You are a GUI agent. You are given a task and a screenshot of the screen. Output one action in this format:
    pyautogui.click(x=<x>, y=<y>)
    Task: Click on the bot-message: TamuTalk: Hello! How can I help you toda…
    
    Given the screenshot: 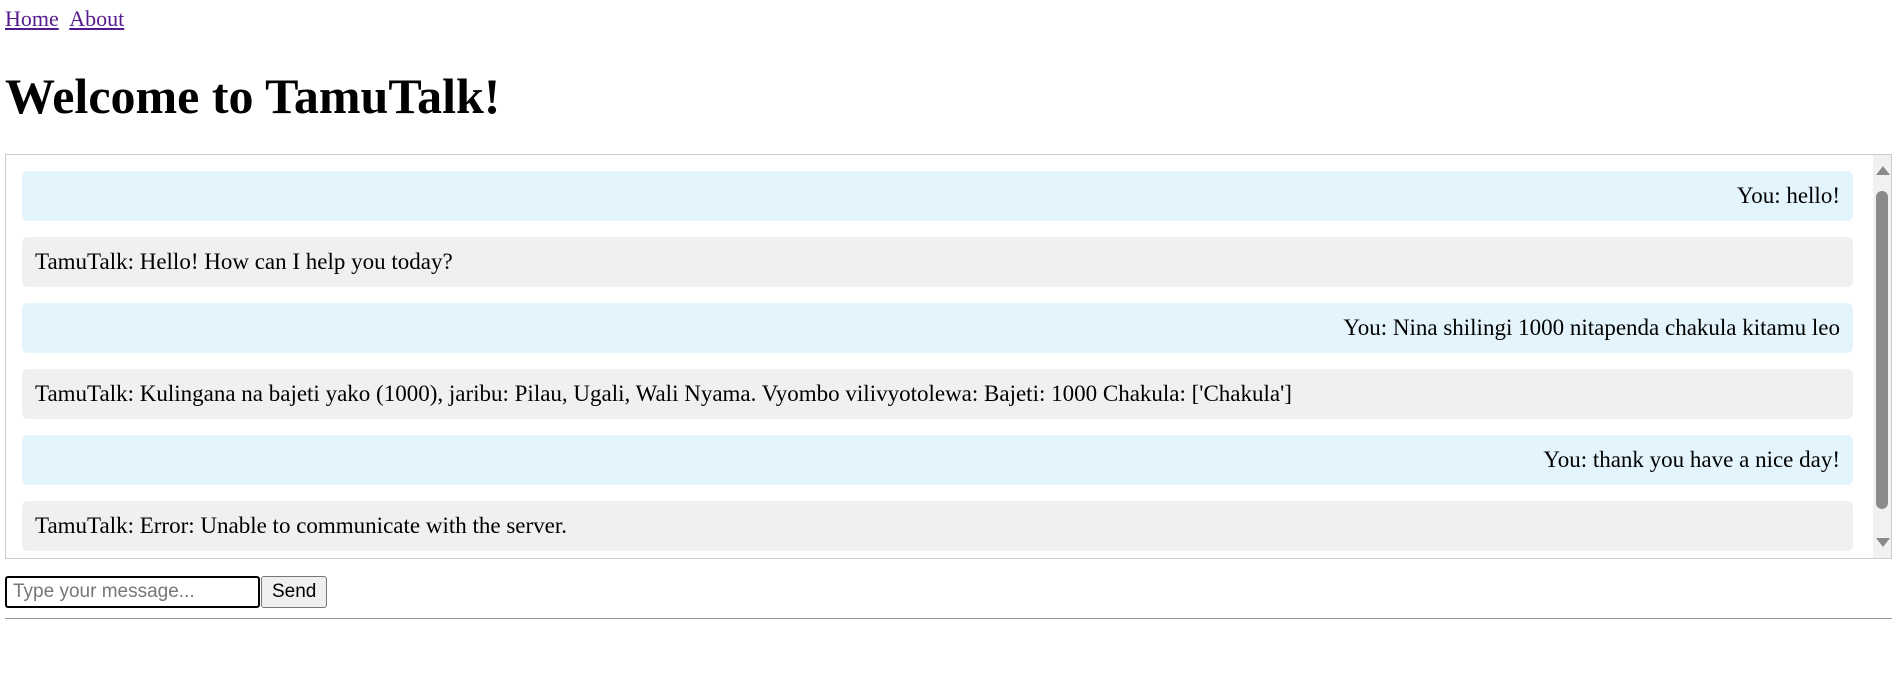 What is the action you would take?
    pyautogui.click(x=937, y=262)
    